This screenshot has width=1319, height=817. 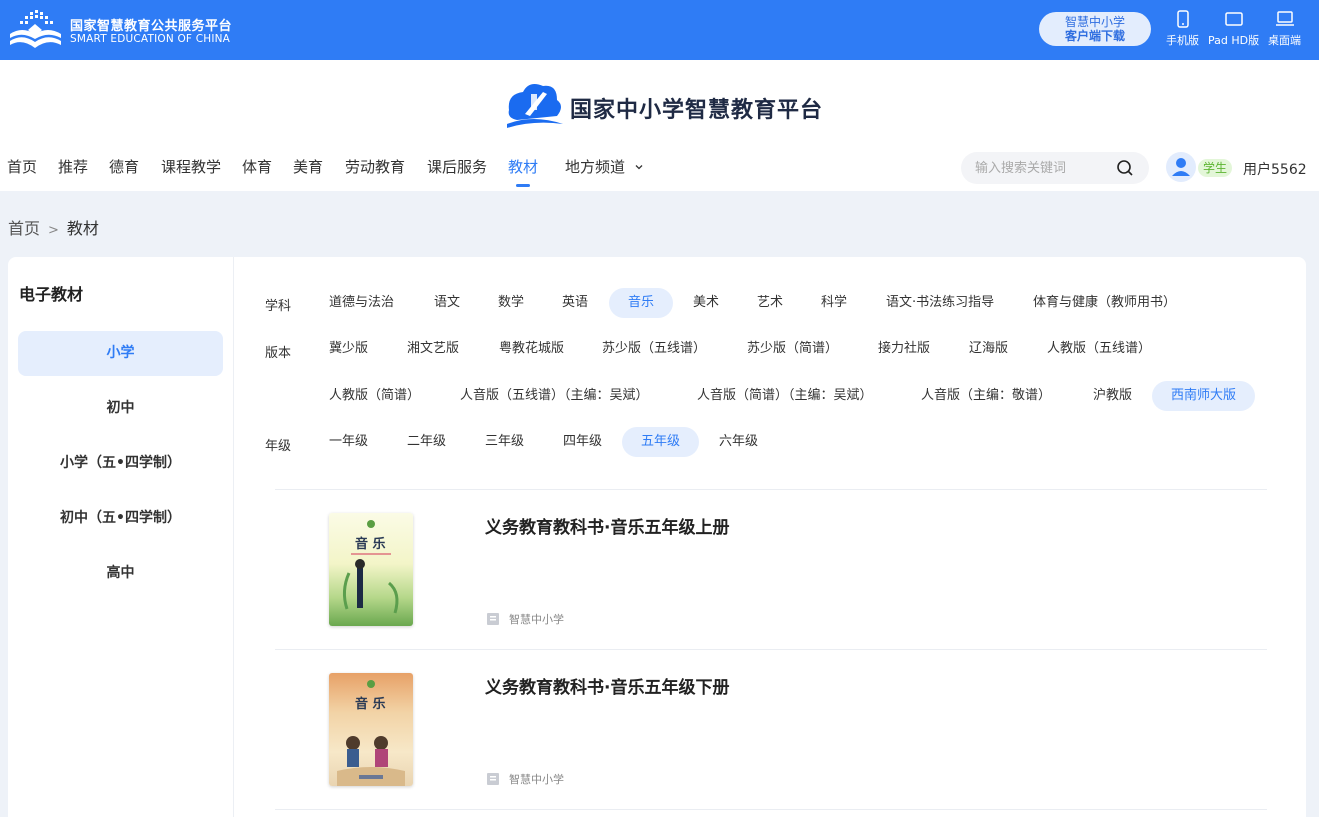 I want to click on sidebar: 电子教材 小学 初中 小学（五•四学制） 初中（五•四学制） 高中, so click(x=121, y=537).